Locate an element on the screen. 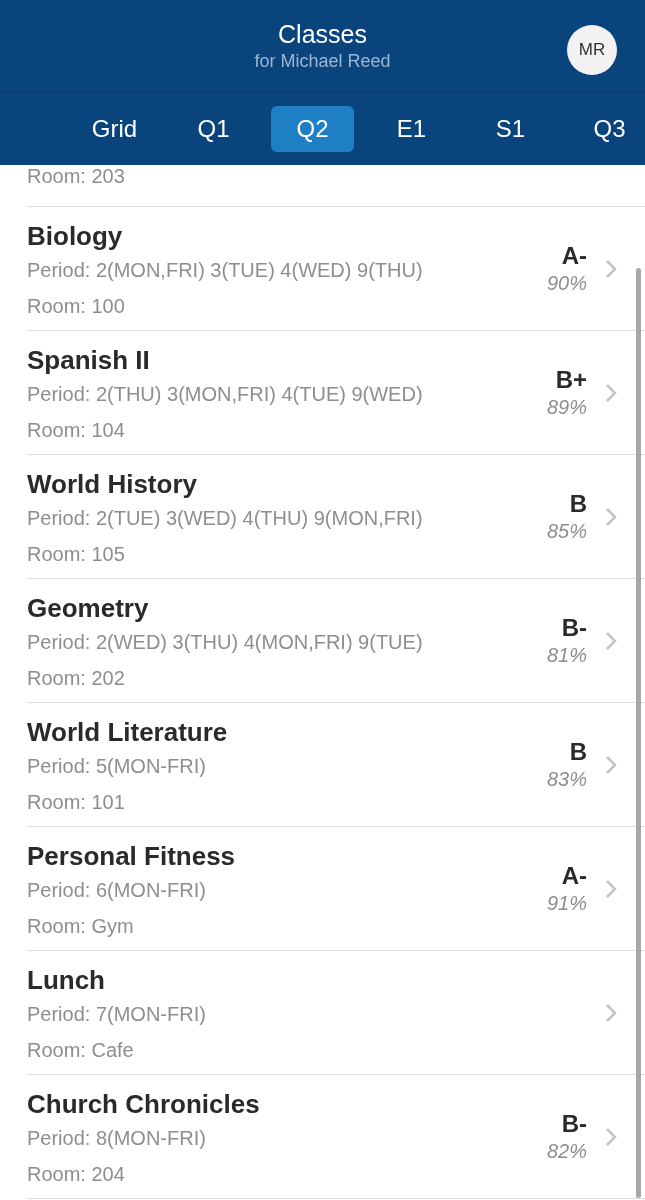 This screenshot has height=1200, width=645. period-tab: S1 is located at coordinates (510, 129).